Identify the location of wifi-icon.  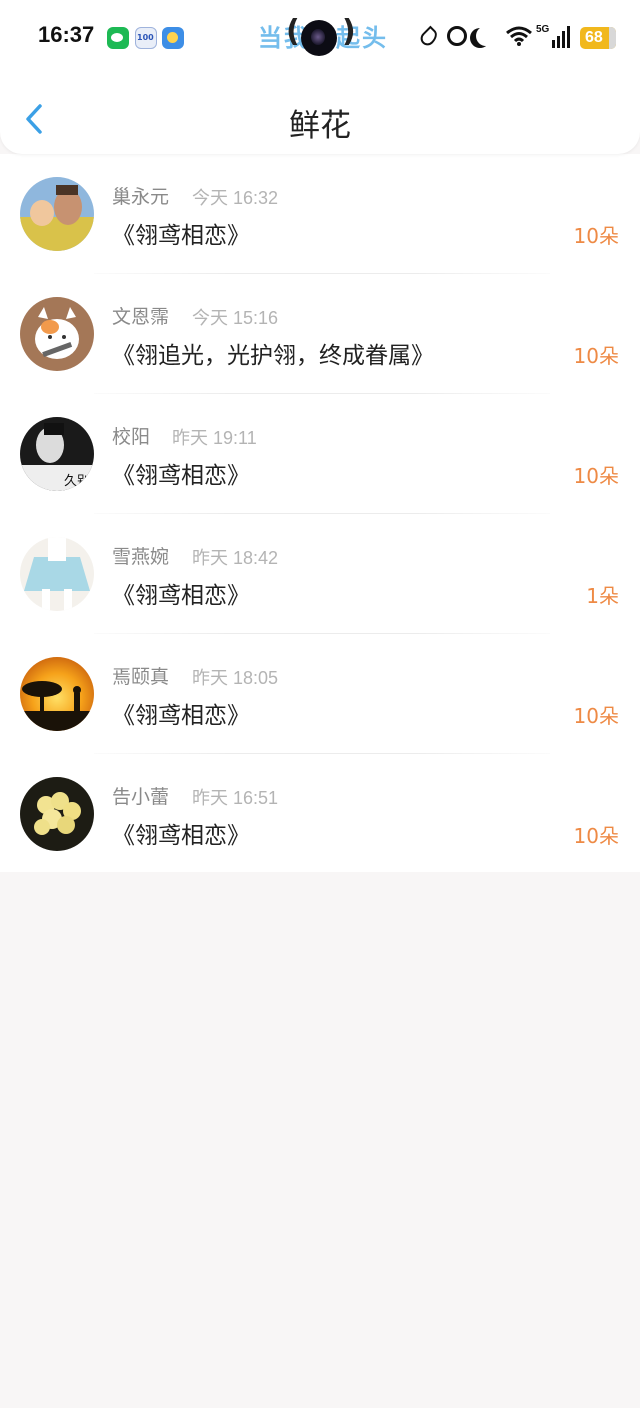
(519, 36).